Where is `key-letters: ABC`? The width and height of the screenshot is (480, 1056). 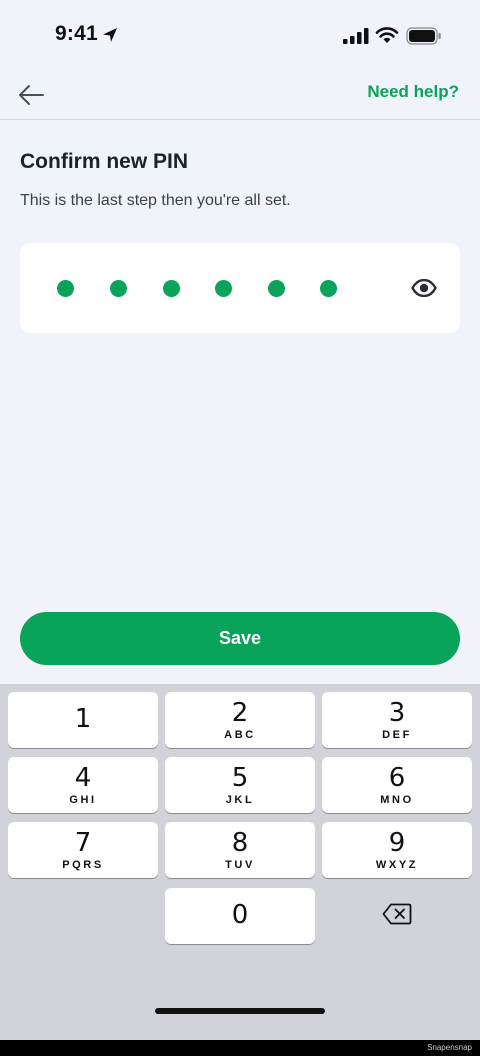
key-letters: ABC is located at coordinates (240, 735).